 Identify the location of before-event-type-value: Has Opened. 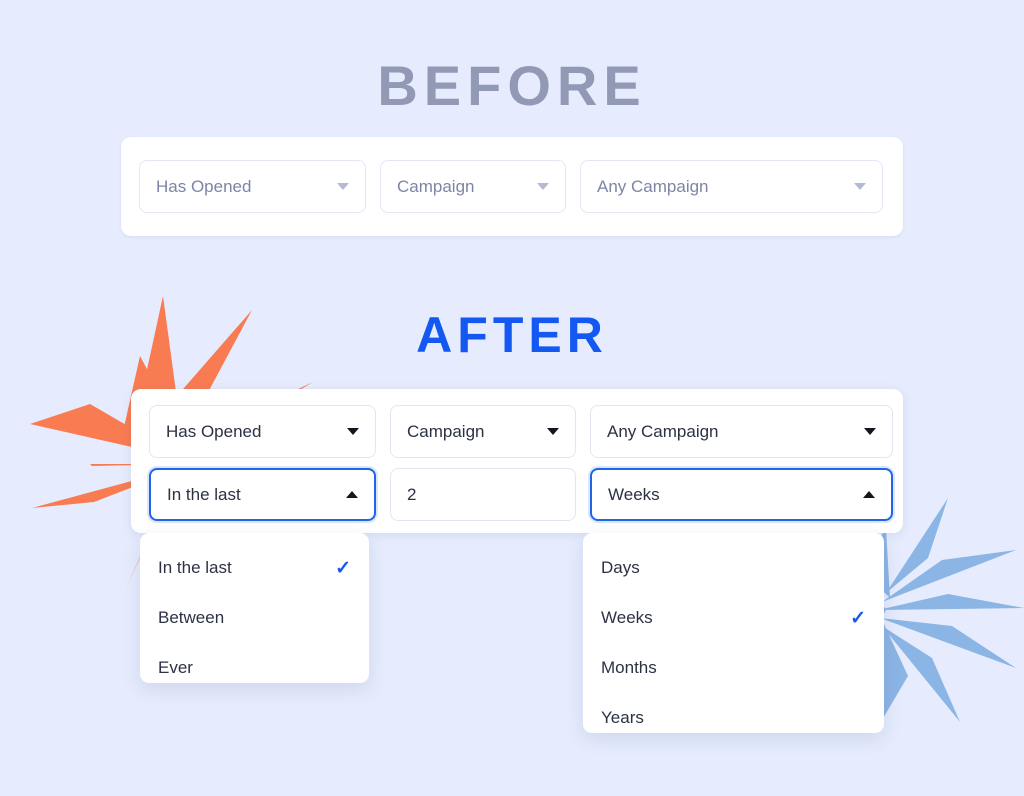
(204, 186).